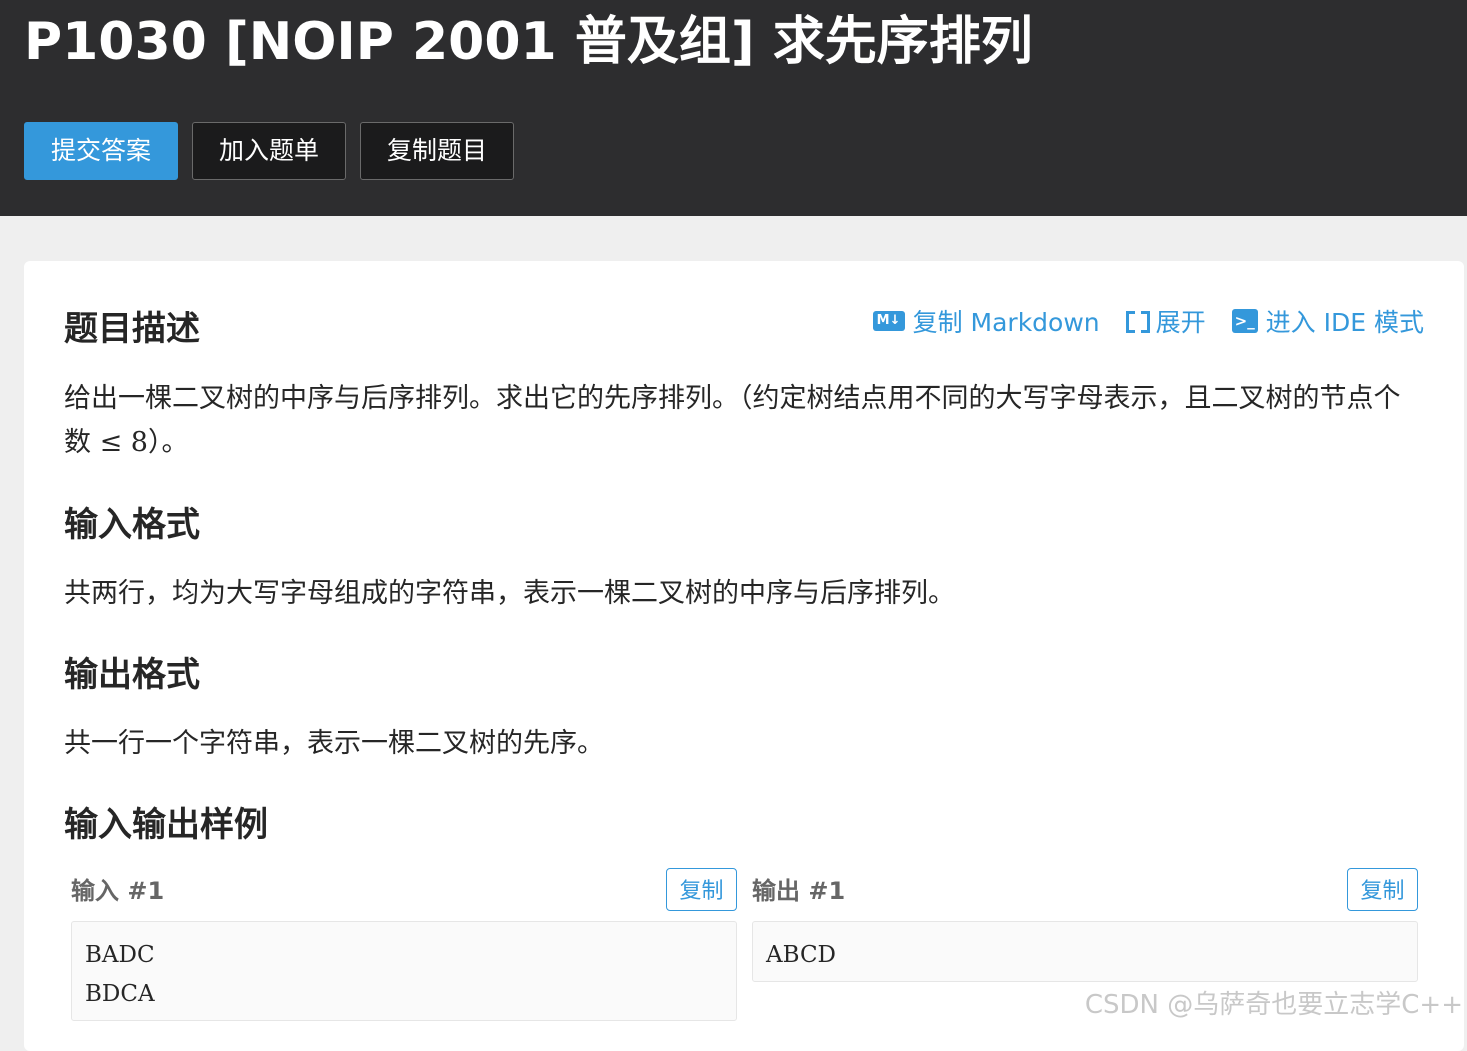 This screenshot has height=1051, width=1467. Describe the element at coordinates (1273, 1005) in the screenshot. I see `csdn-watermark: CSDN @乌萨奇也要立志学C++` at that location.